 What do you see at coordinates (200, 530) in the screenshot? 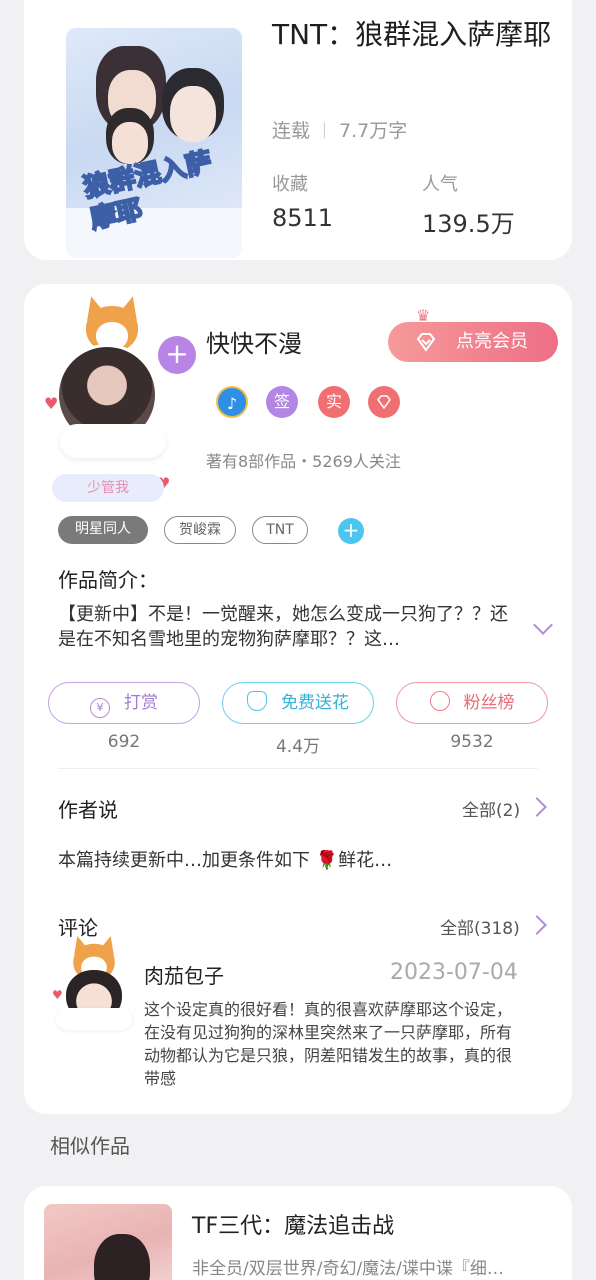
I see `tag-chip: 贺峻霖` at bounding box center [200, 530].